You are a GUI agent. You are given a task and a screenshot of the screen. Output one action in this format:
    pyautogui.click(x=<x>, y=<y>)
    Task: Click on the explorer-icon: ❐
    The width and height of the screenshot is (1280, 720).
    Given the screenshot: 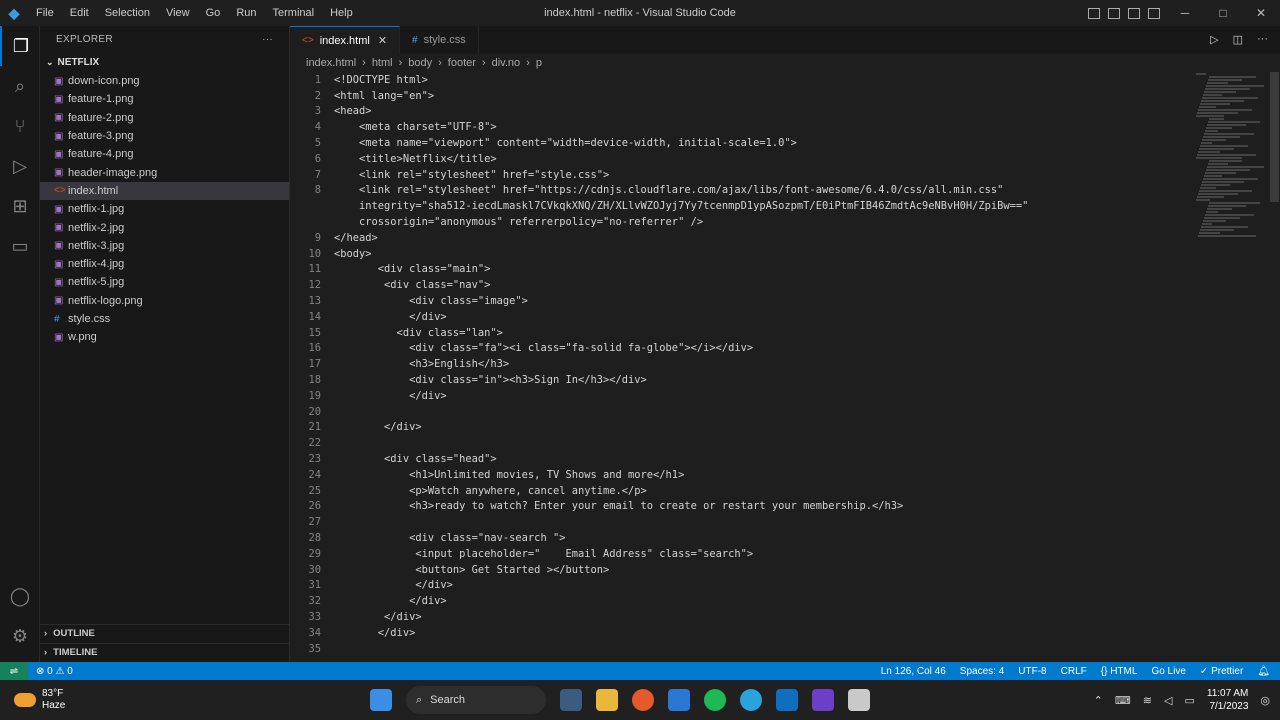 What is the action you would take?
    pyautogui.click(x=20, y=46)
    